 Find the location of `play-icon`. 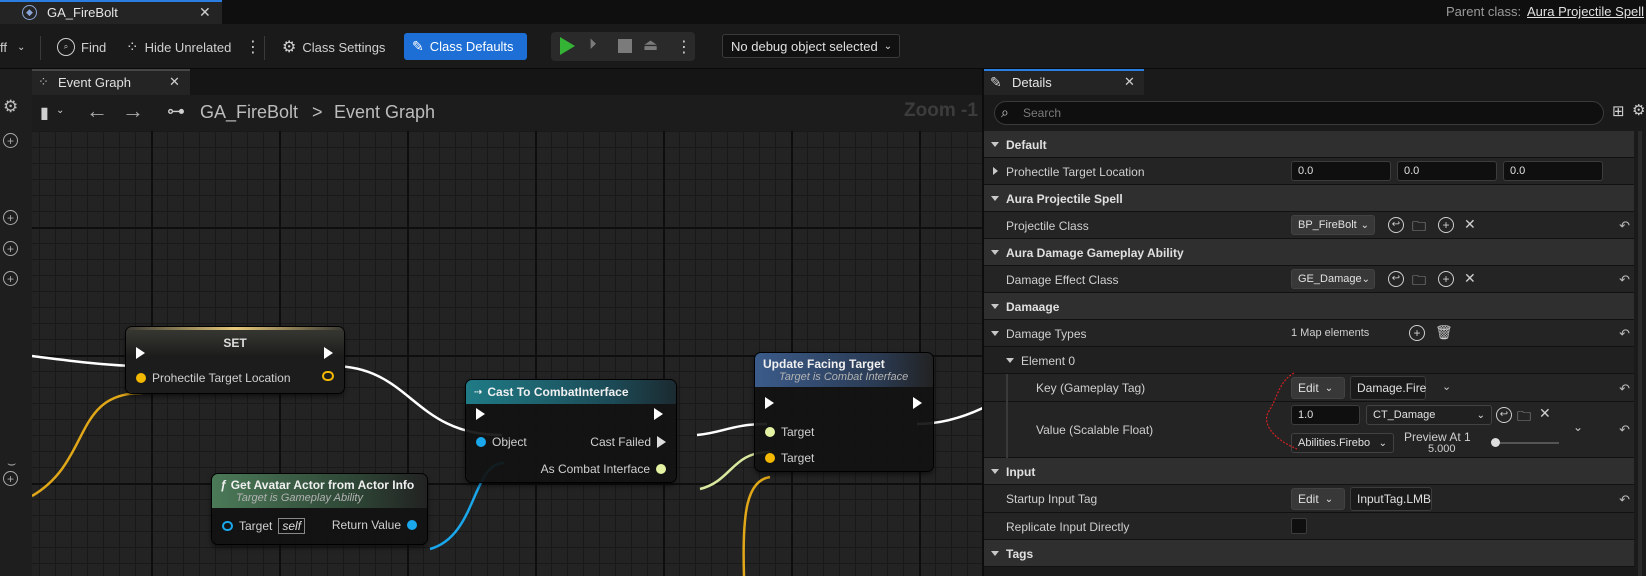

play-icon is located at coordinates (567, 46).